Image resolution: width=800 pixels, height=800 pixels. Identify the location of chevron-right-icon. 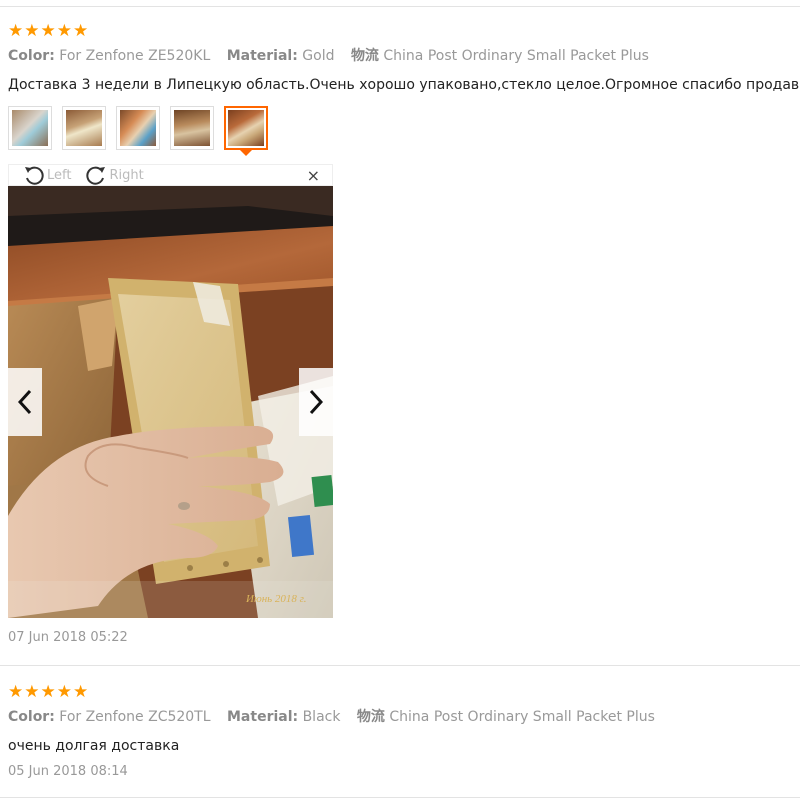
(316, 402).